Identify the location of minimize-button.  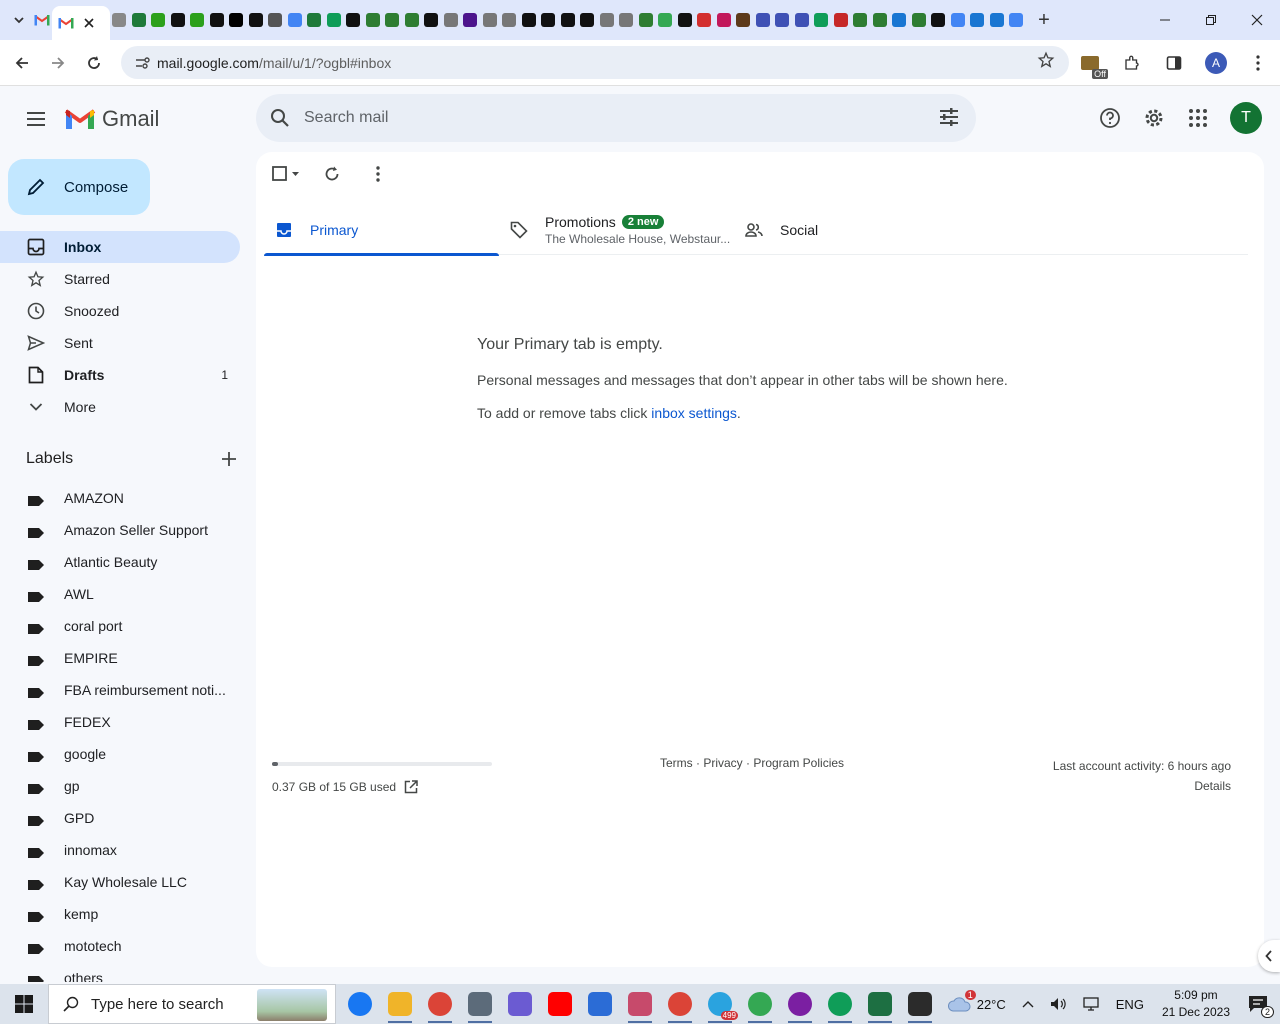
(1165, 20).